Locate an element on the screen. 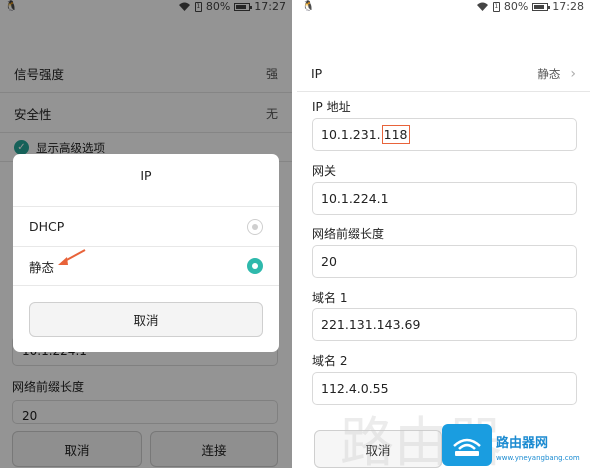 The image size is (590, 468). wifi-icon is located at coordinates (482, 6).